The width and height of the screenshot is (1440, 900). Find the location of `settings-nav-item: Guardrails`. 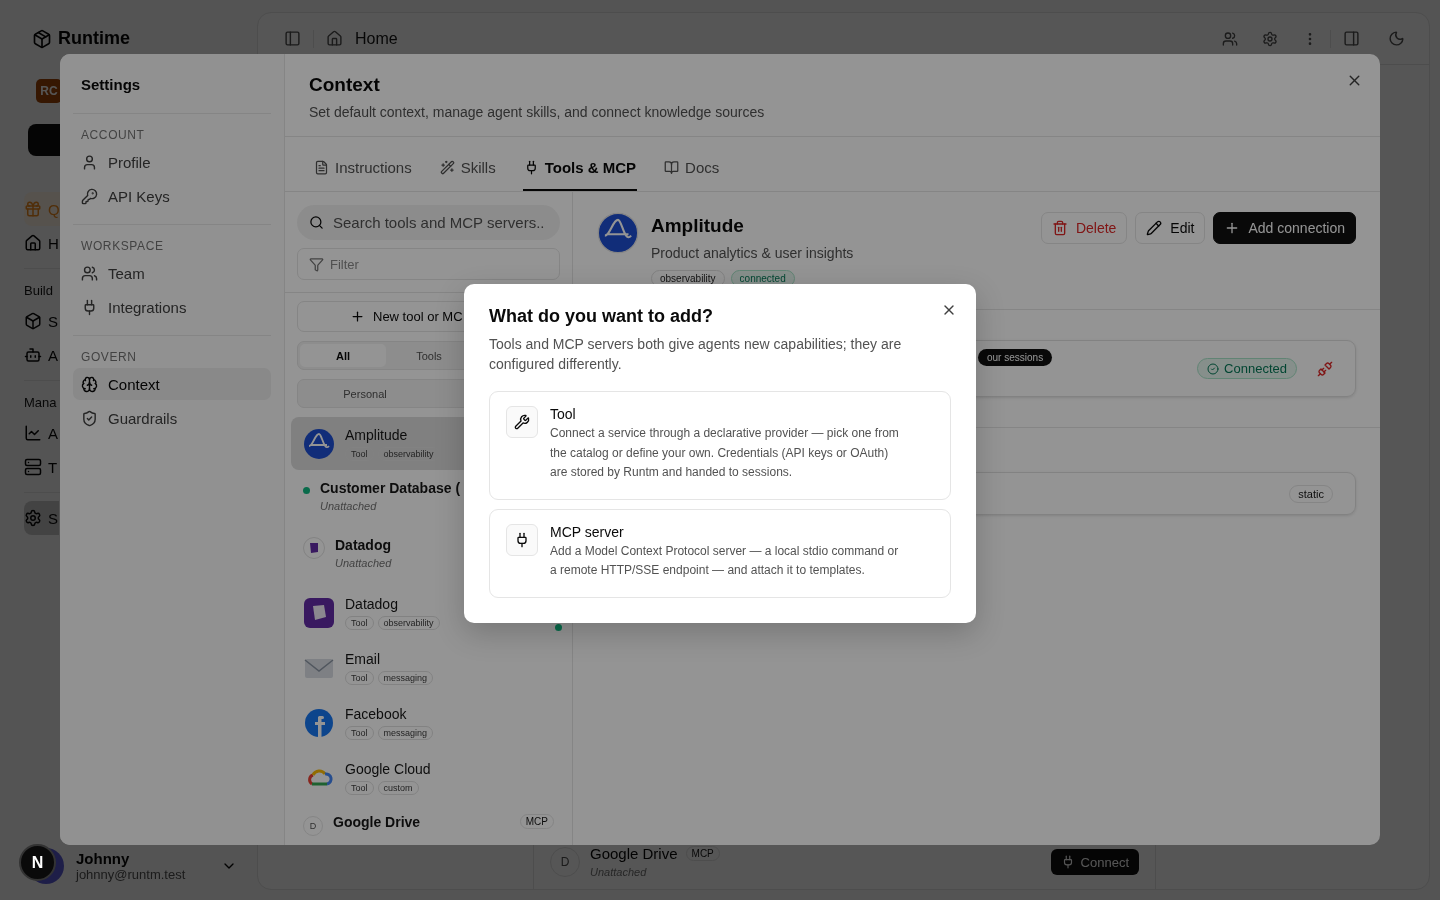

settings-nav-item: Guardrails is located at coordinates (172, 418).